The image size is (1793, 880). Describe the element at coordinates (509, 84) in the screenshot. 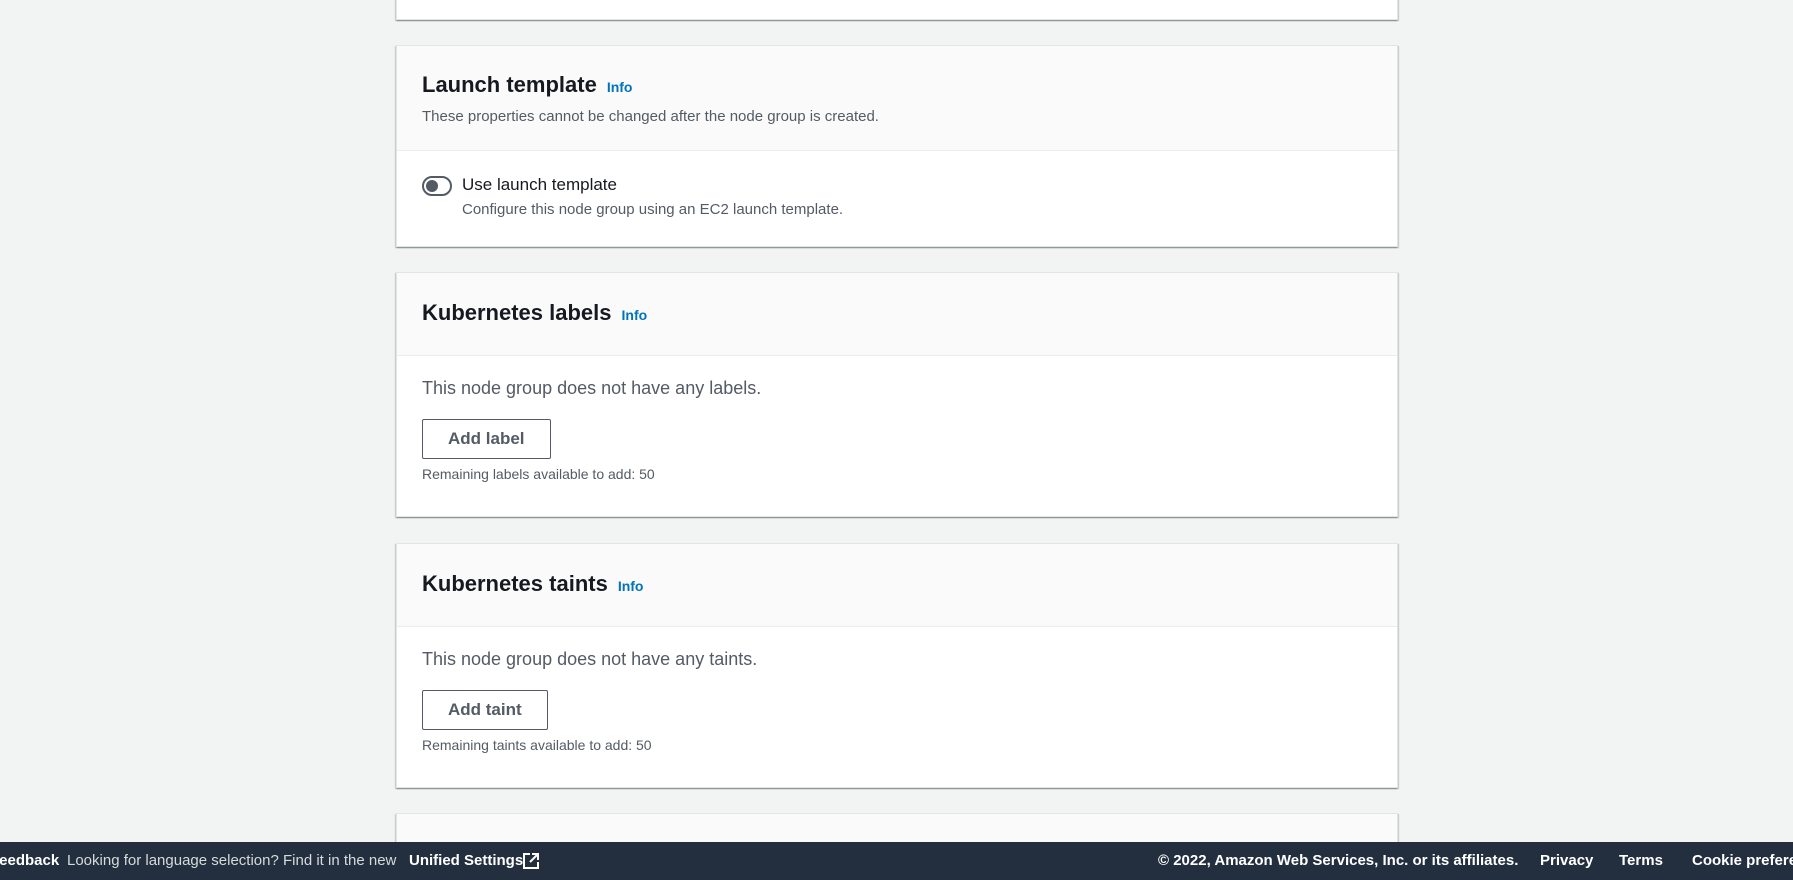

I see `launch-template-title: Launch template` at that location.